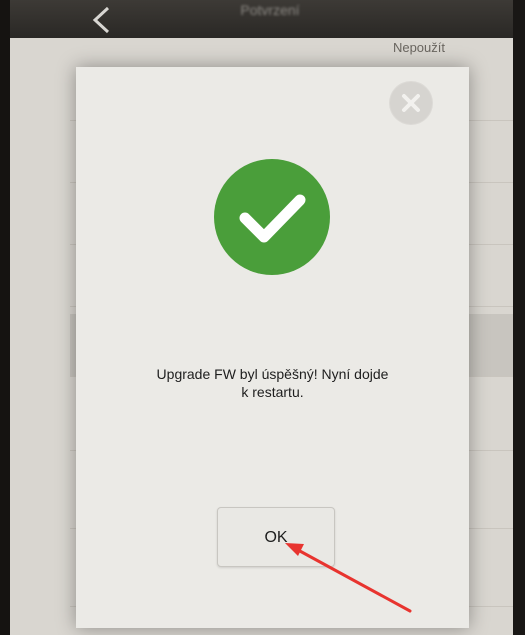  Describe the element at coordinates (419, 47) in the screenshot. I see `dismiss-action: Nepoužít` at that location.